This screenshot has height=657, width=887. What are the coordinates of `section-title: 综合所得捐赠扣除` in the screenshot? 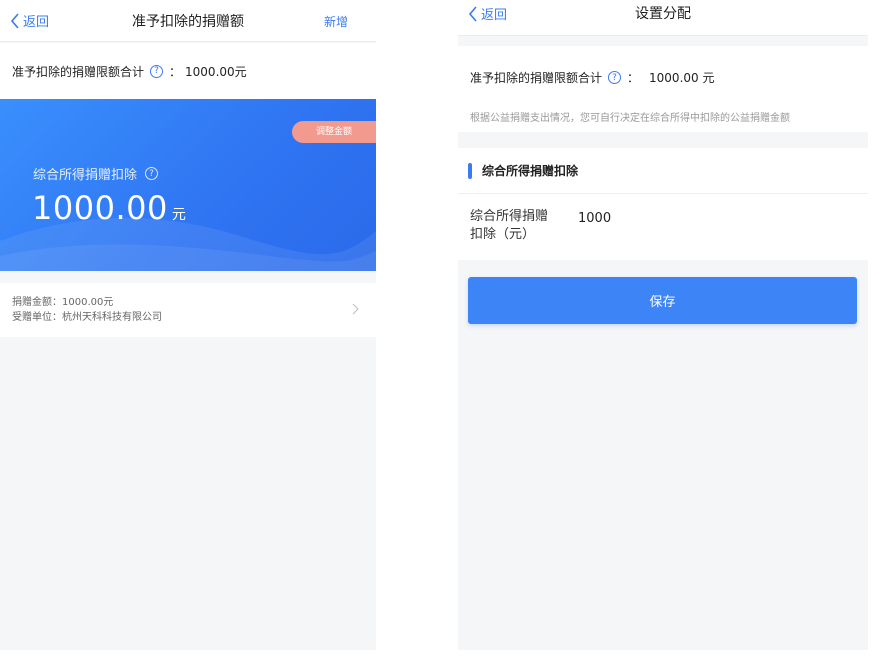 It's located at (530, 171).